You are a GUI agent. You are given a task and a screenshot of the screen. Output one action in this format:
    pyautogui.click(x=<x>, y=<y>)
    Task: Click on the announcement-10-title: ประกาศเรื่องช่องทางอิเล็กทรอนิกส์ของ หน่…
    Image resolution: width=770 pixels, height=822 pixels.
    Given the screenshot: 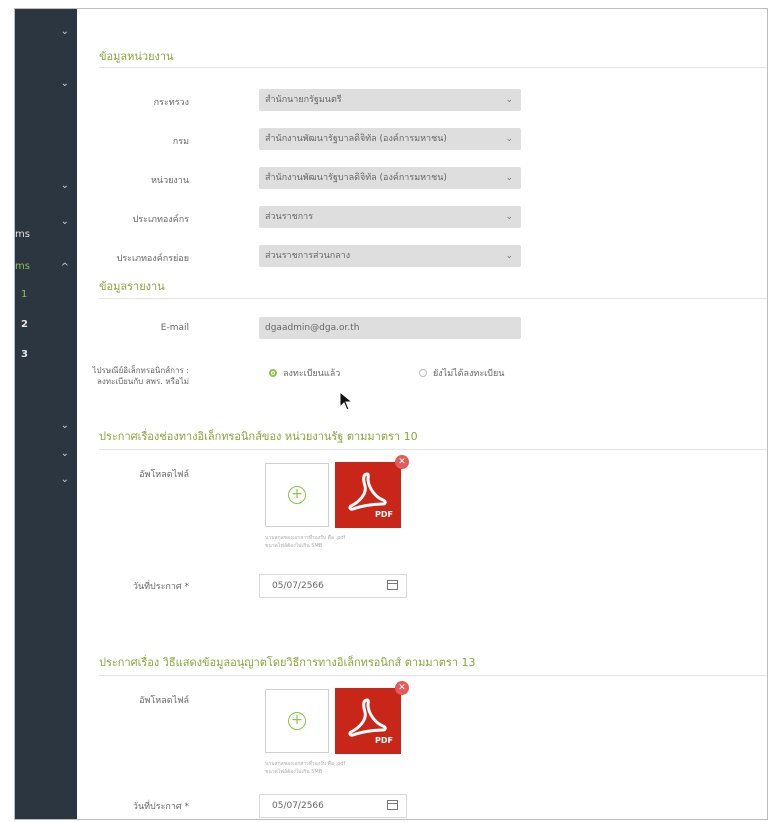 What is the action you would take?
    pyautogui.click(x=258, y=436)
    